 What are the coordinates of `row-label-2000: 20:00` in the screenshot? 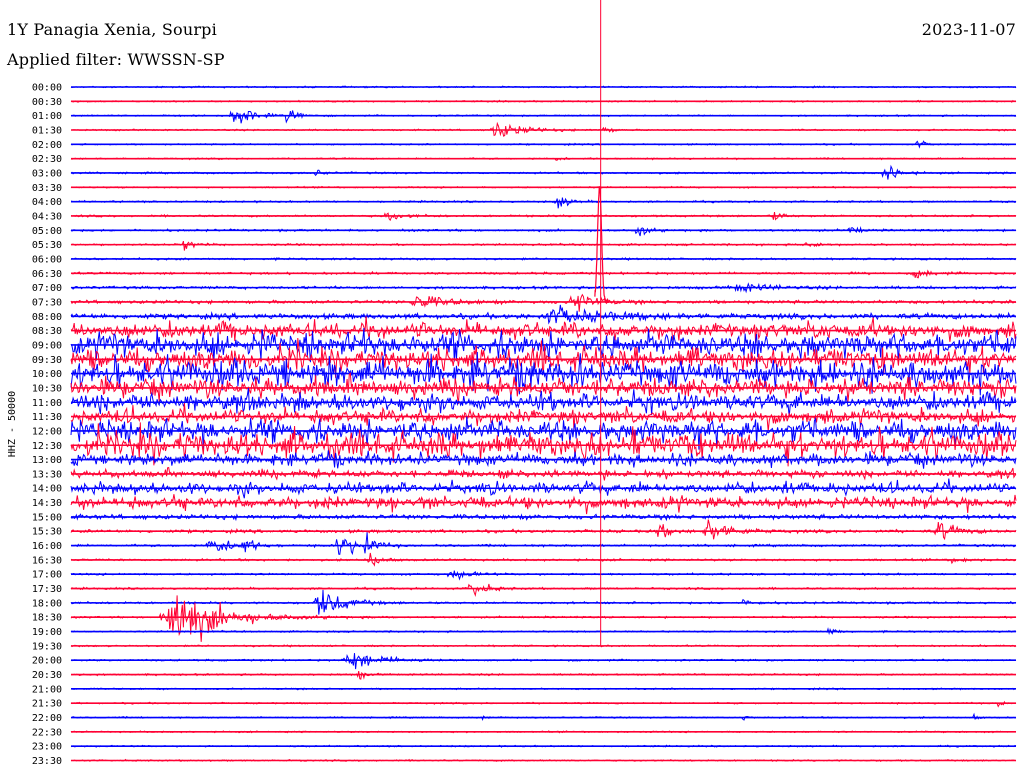 It's located at (47, 661).